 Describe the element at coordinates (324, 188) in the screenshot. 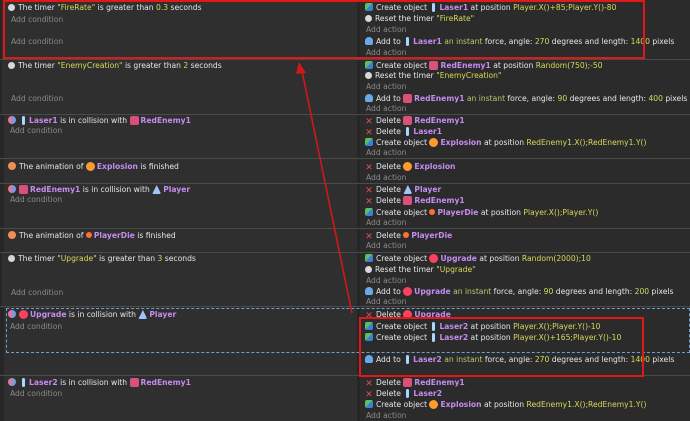

I see `annotation-arrow` at that location.